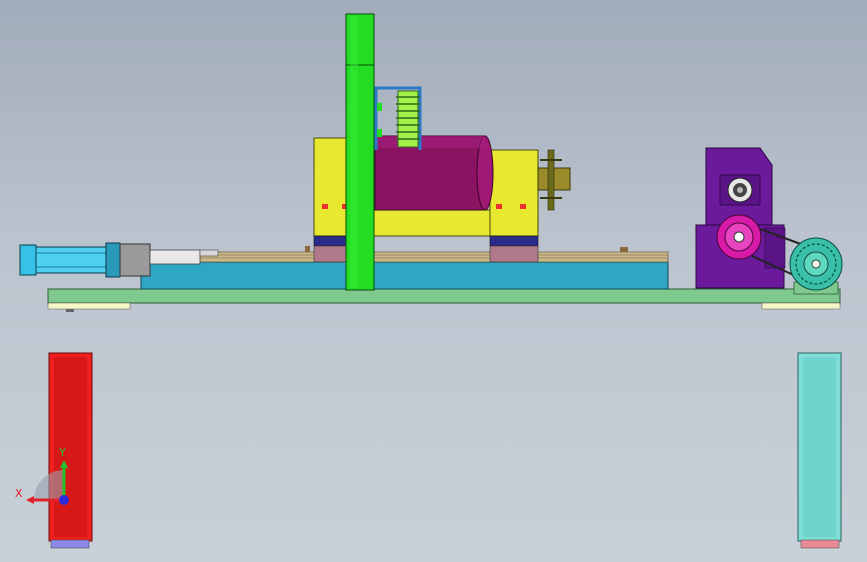  Describe the element at coordinates (554, 180) in the screenshot. I see `shaft-handwheel` at that location.